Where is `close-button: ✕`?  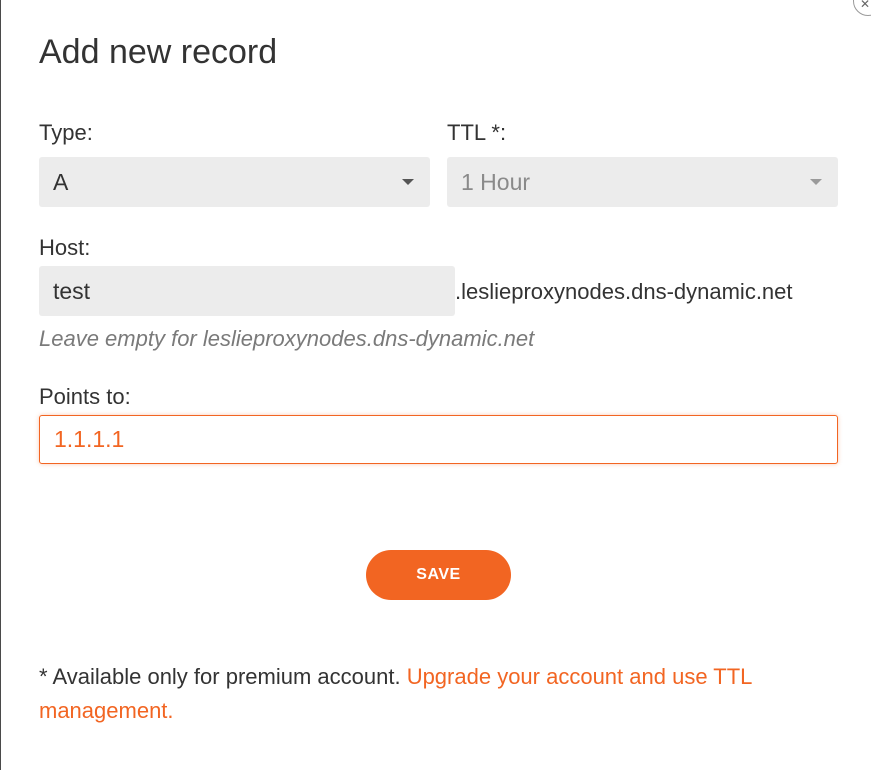 close-button: ✕ is located at coordinates (862, 8).